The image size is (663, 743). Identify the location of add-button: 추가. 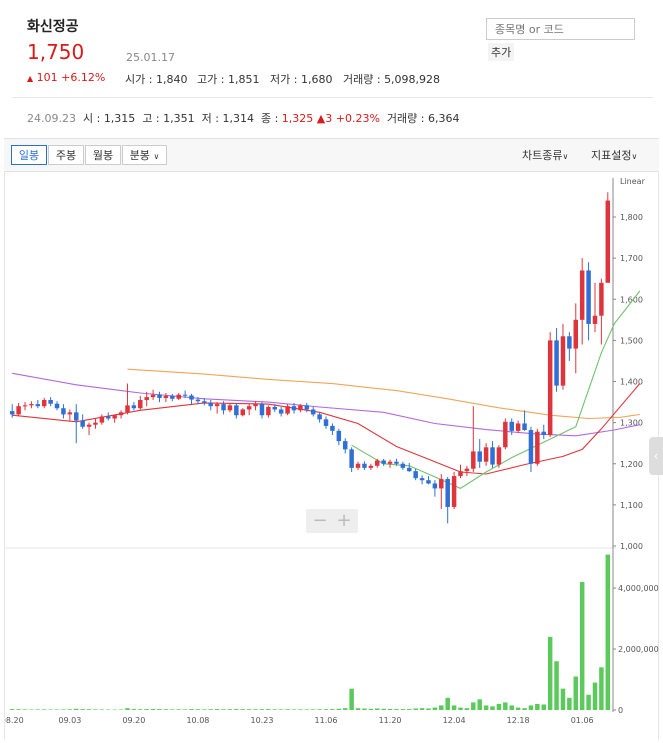
(501, 52).